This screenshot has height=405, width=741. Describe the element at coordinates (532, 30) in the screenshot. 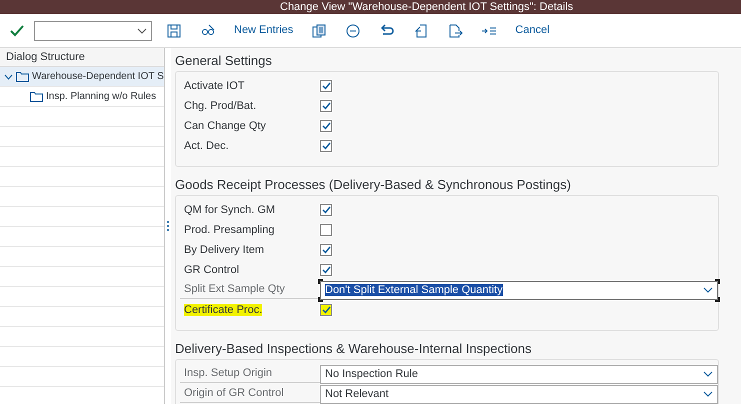

I see `toolbar-button: Cancel` at that location.